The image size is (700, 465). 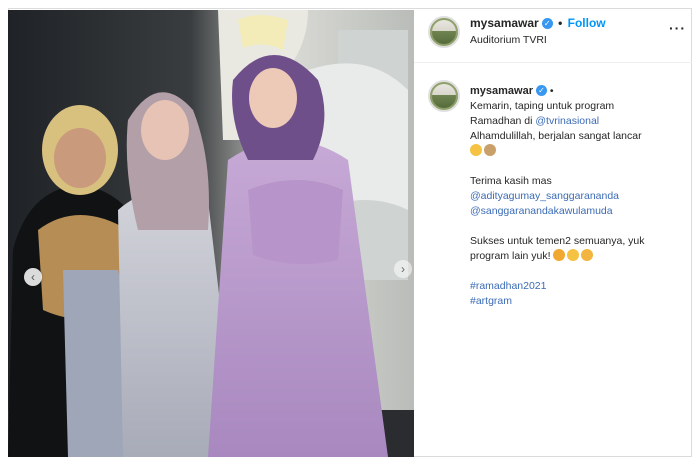 I want to click on avatar, so click(x=444, y=32).